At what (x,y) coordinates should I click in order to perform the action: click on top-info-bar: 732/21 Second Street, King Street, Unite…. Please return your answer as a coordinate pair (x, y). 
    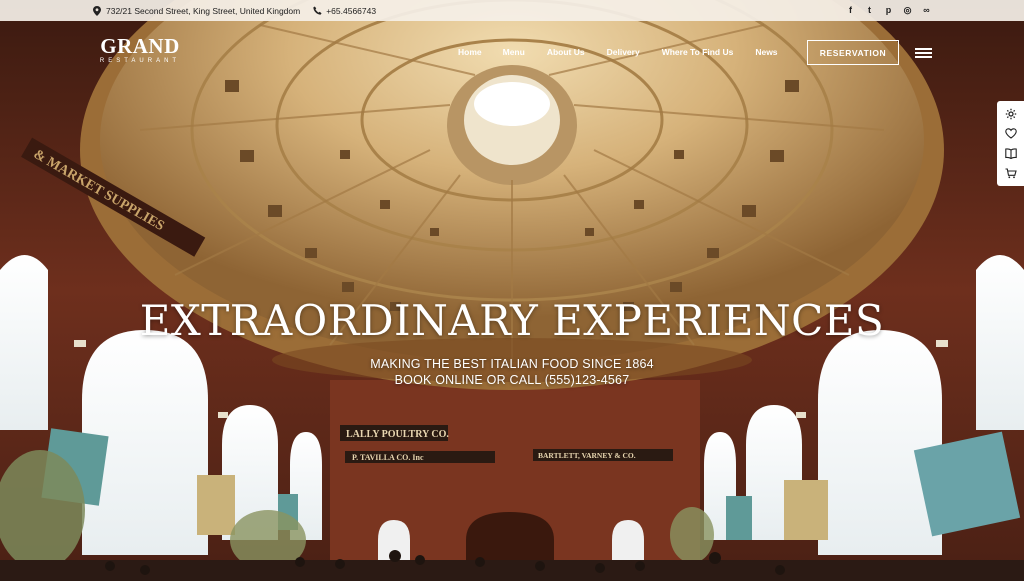
    Looking at the image, I should click on (512, 10).